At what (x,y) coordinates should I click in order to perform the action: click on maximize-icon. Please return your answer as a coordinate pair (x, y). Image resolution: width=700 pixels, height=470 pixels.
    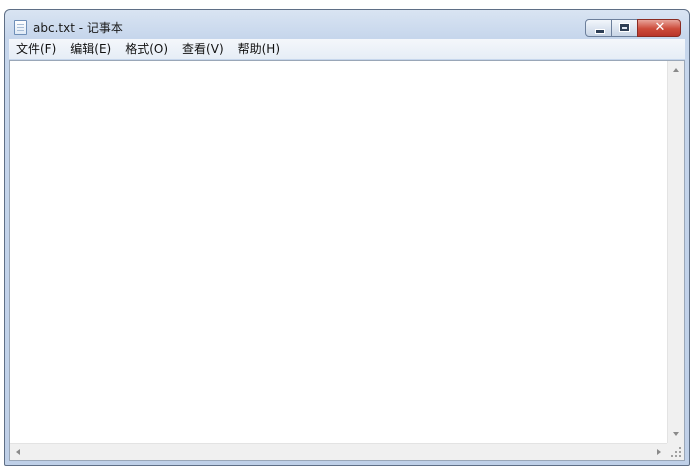
    Looking at the image, I should click on (624, 27).